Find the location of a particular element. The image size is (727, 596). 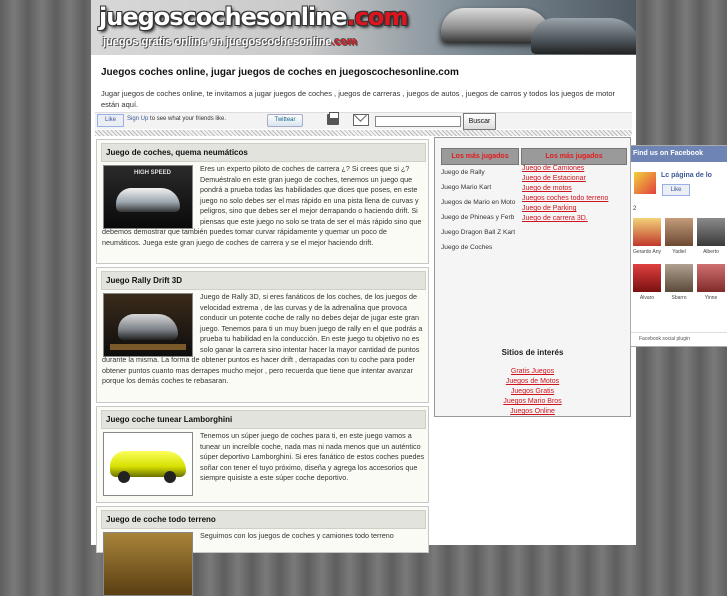

search-button: Buscar is located at coordinates (479, 121).